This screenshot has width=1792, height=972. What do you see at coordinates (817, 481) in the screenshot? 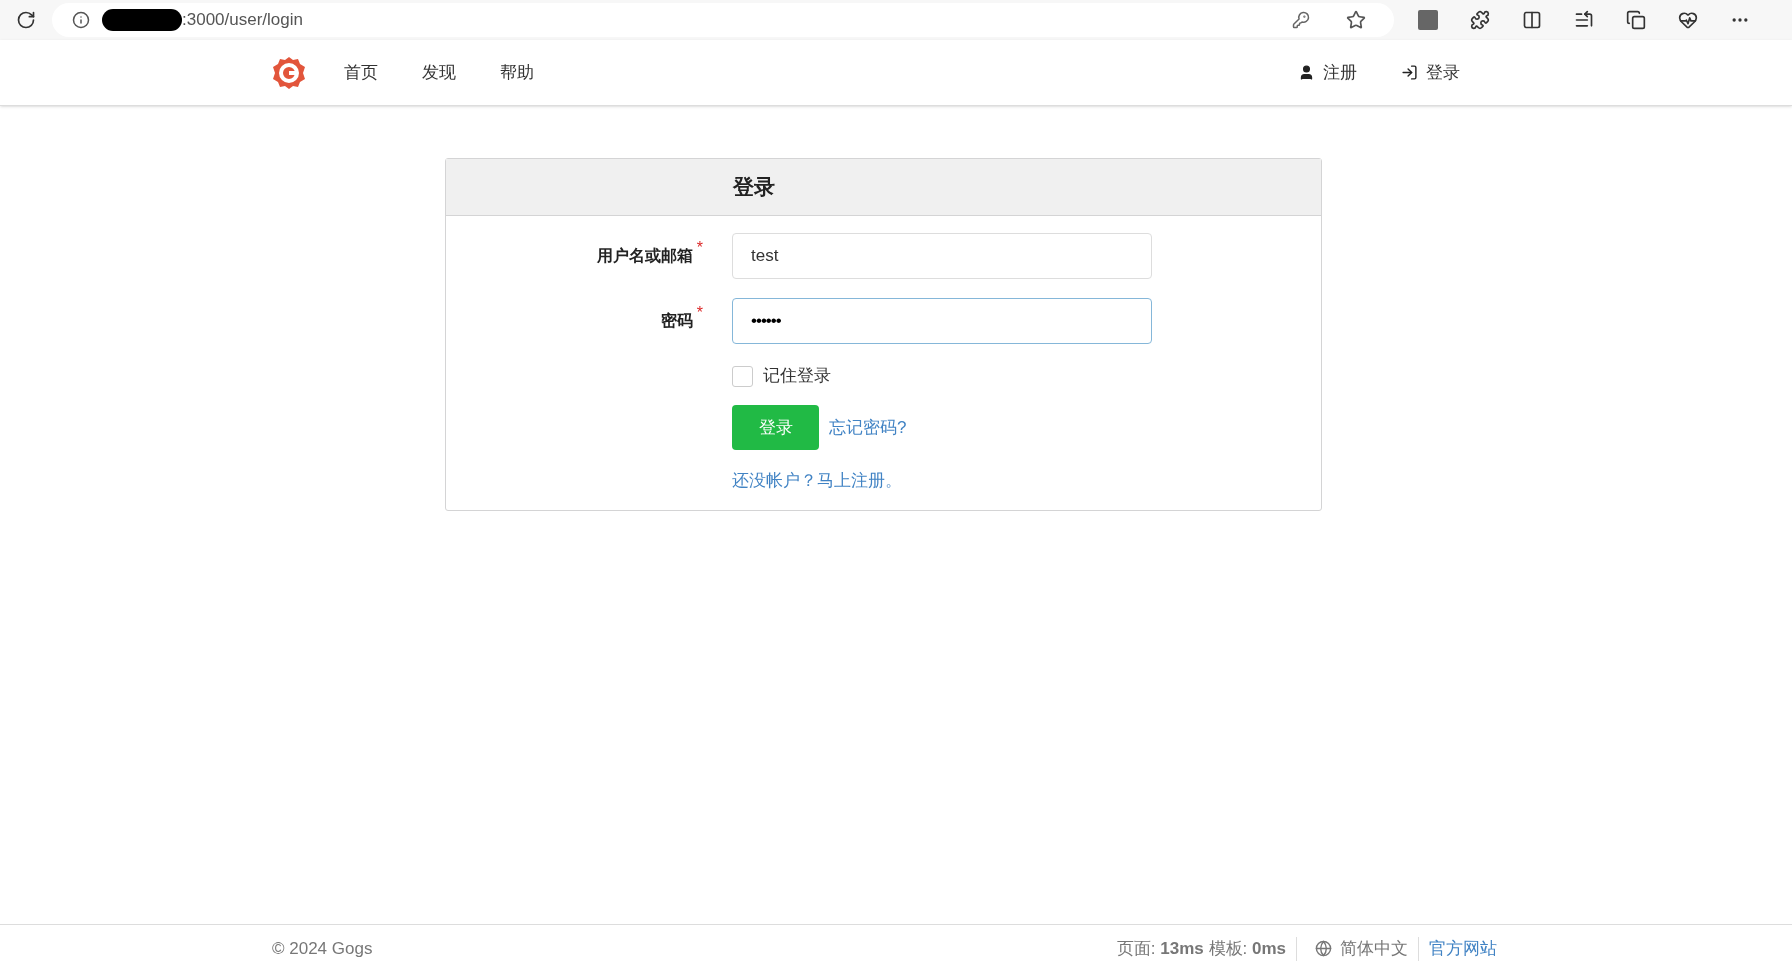
I see `register-link: 还没帐户？马上注册。` at bounding box center [817, 481].